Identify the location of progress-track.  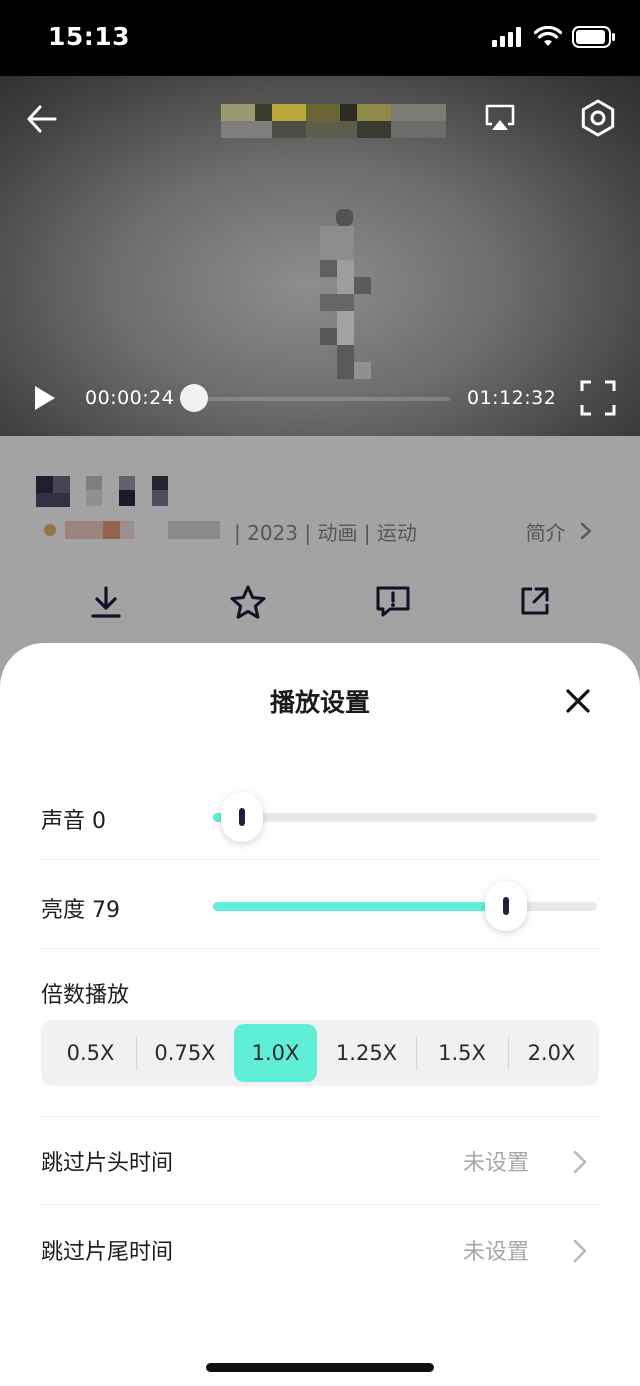
(321, 399).